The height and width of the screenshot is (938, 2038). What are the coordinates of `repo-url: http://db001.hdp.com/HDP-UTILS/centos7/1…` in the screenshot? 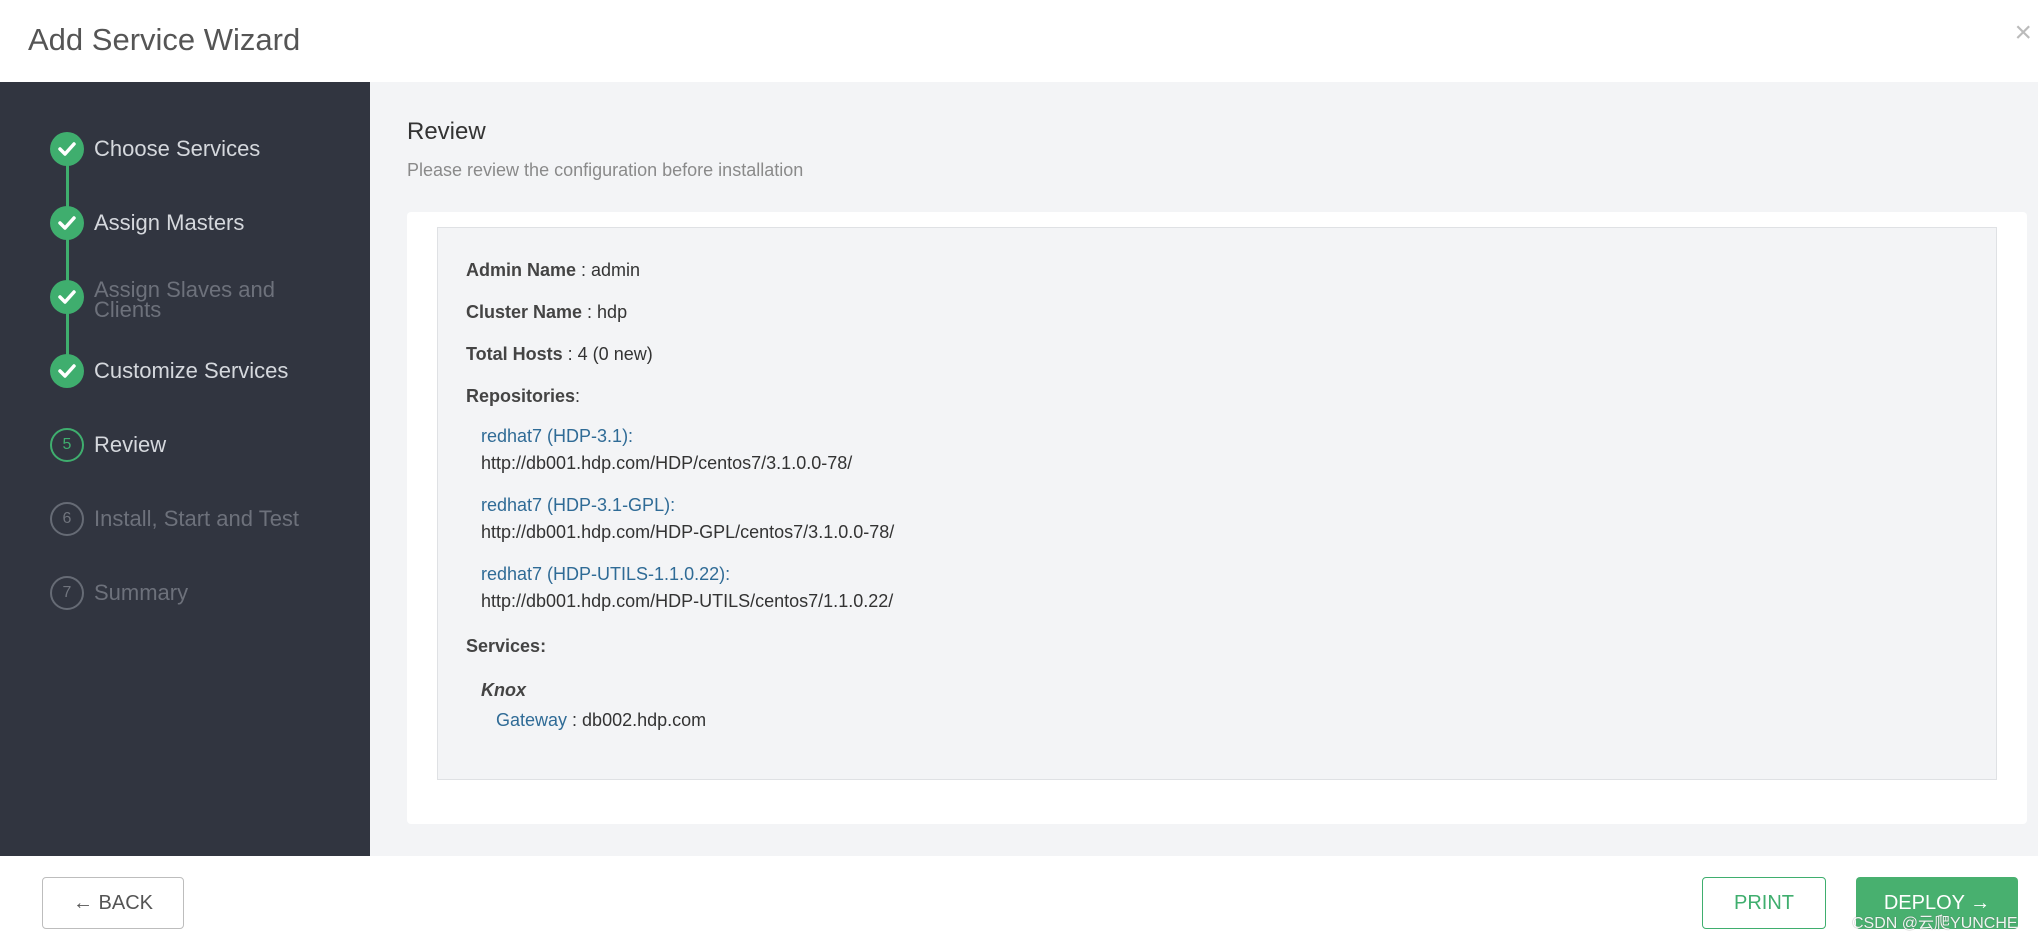 It's located at (687, 601).